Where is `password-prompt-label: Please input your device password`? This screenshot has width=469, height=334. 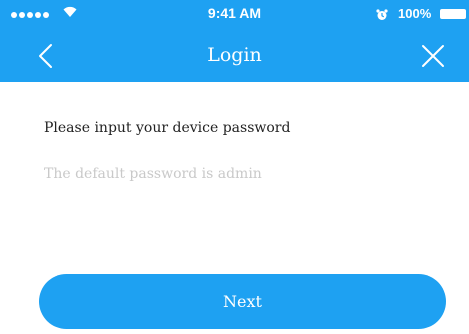 password-prompt-label: Please input your device password is located at coordinates (167, 128).